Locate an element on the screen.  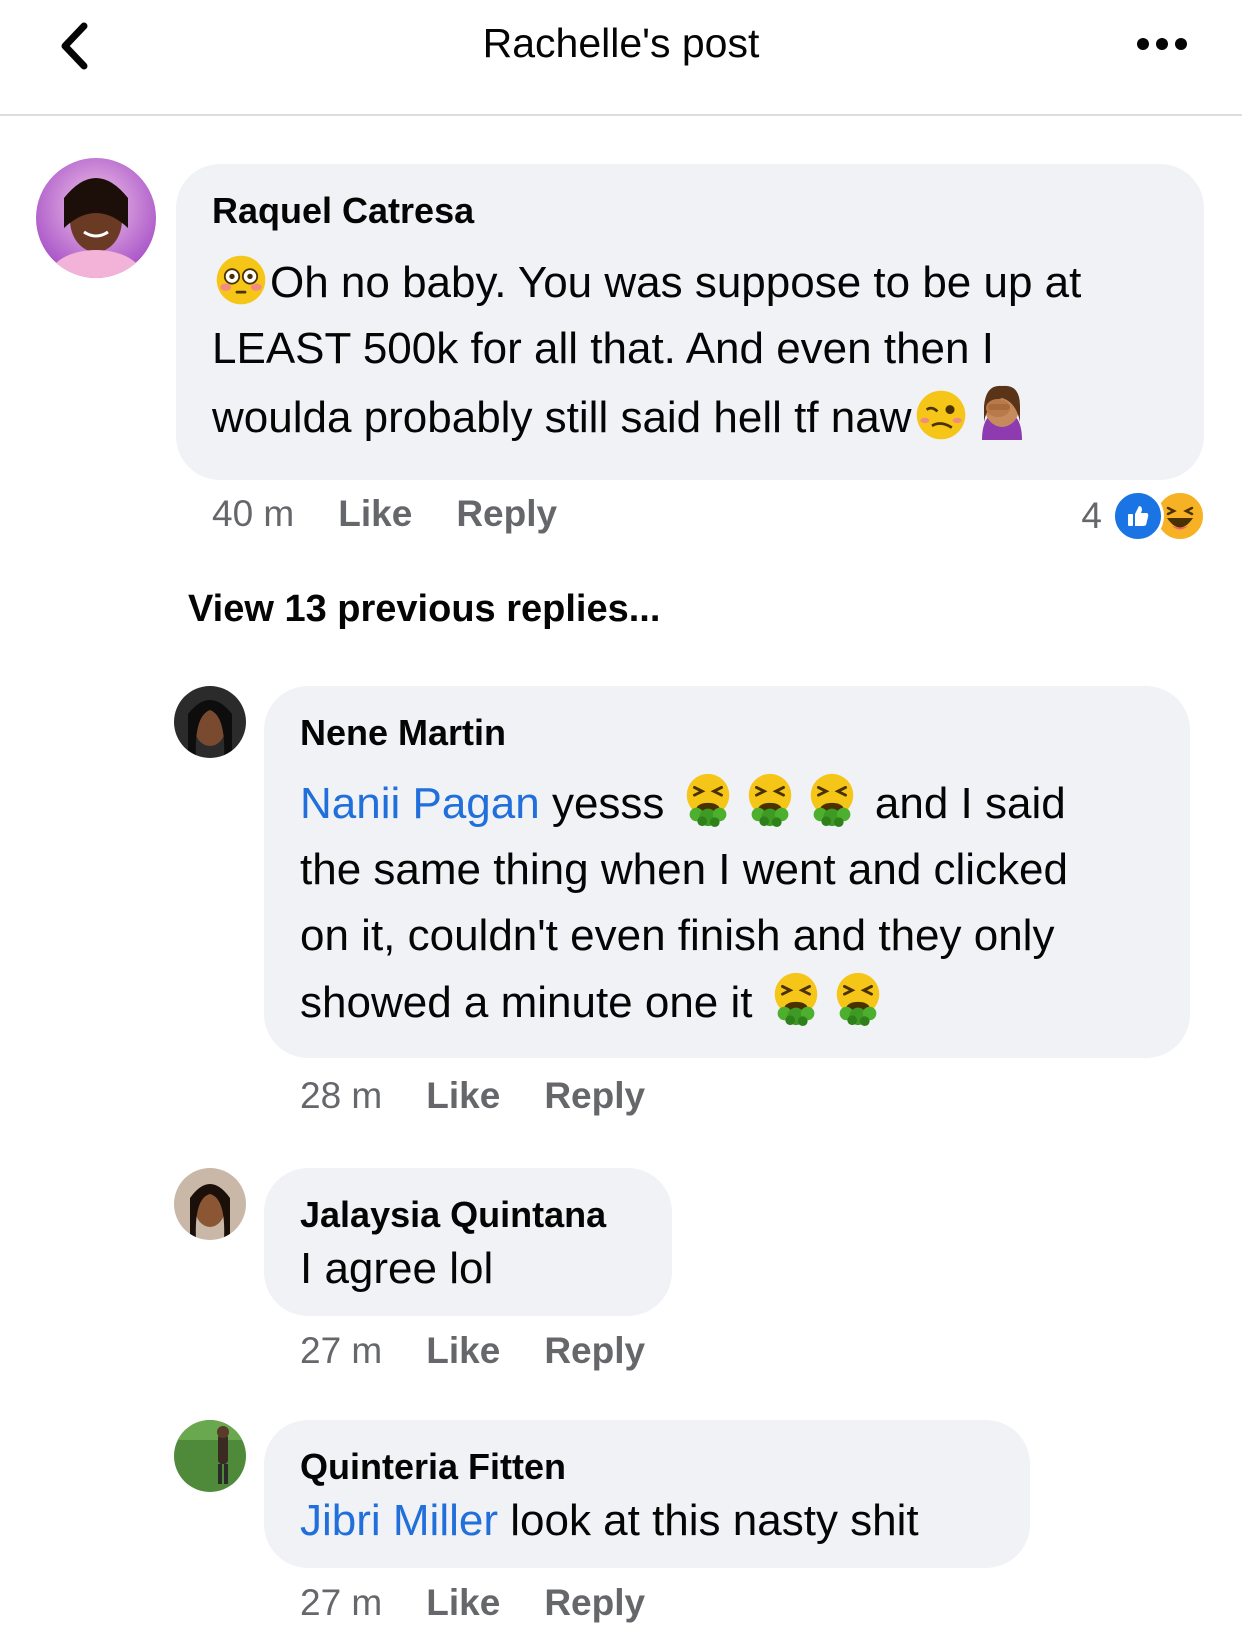
more-options-button is located at coordinates (1162, 44).